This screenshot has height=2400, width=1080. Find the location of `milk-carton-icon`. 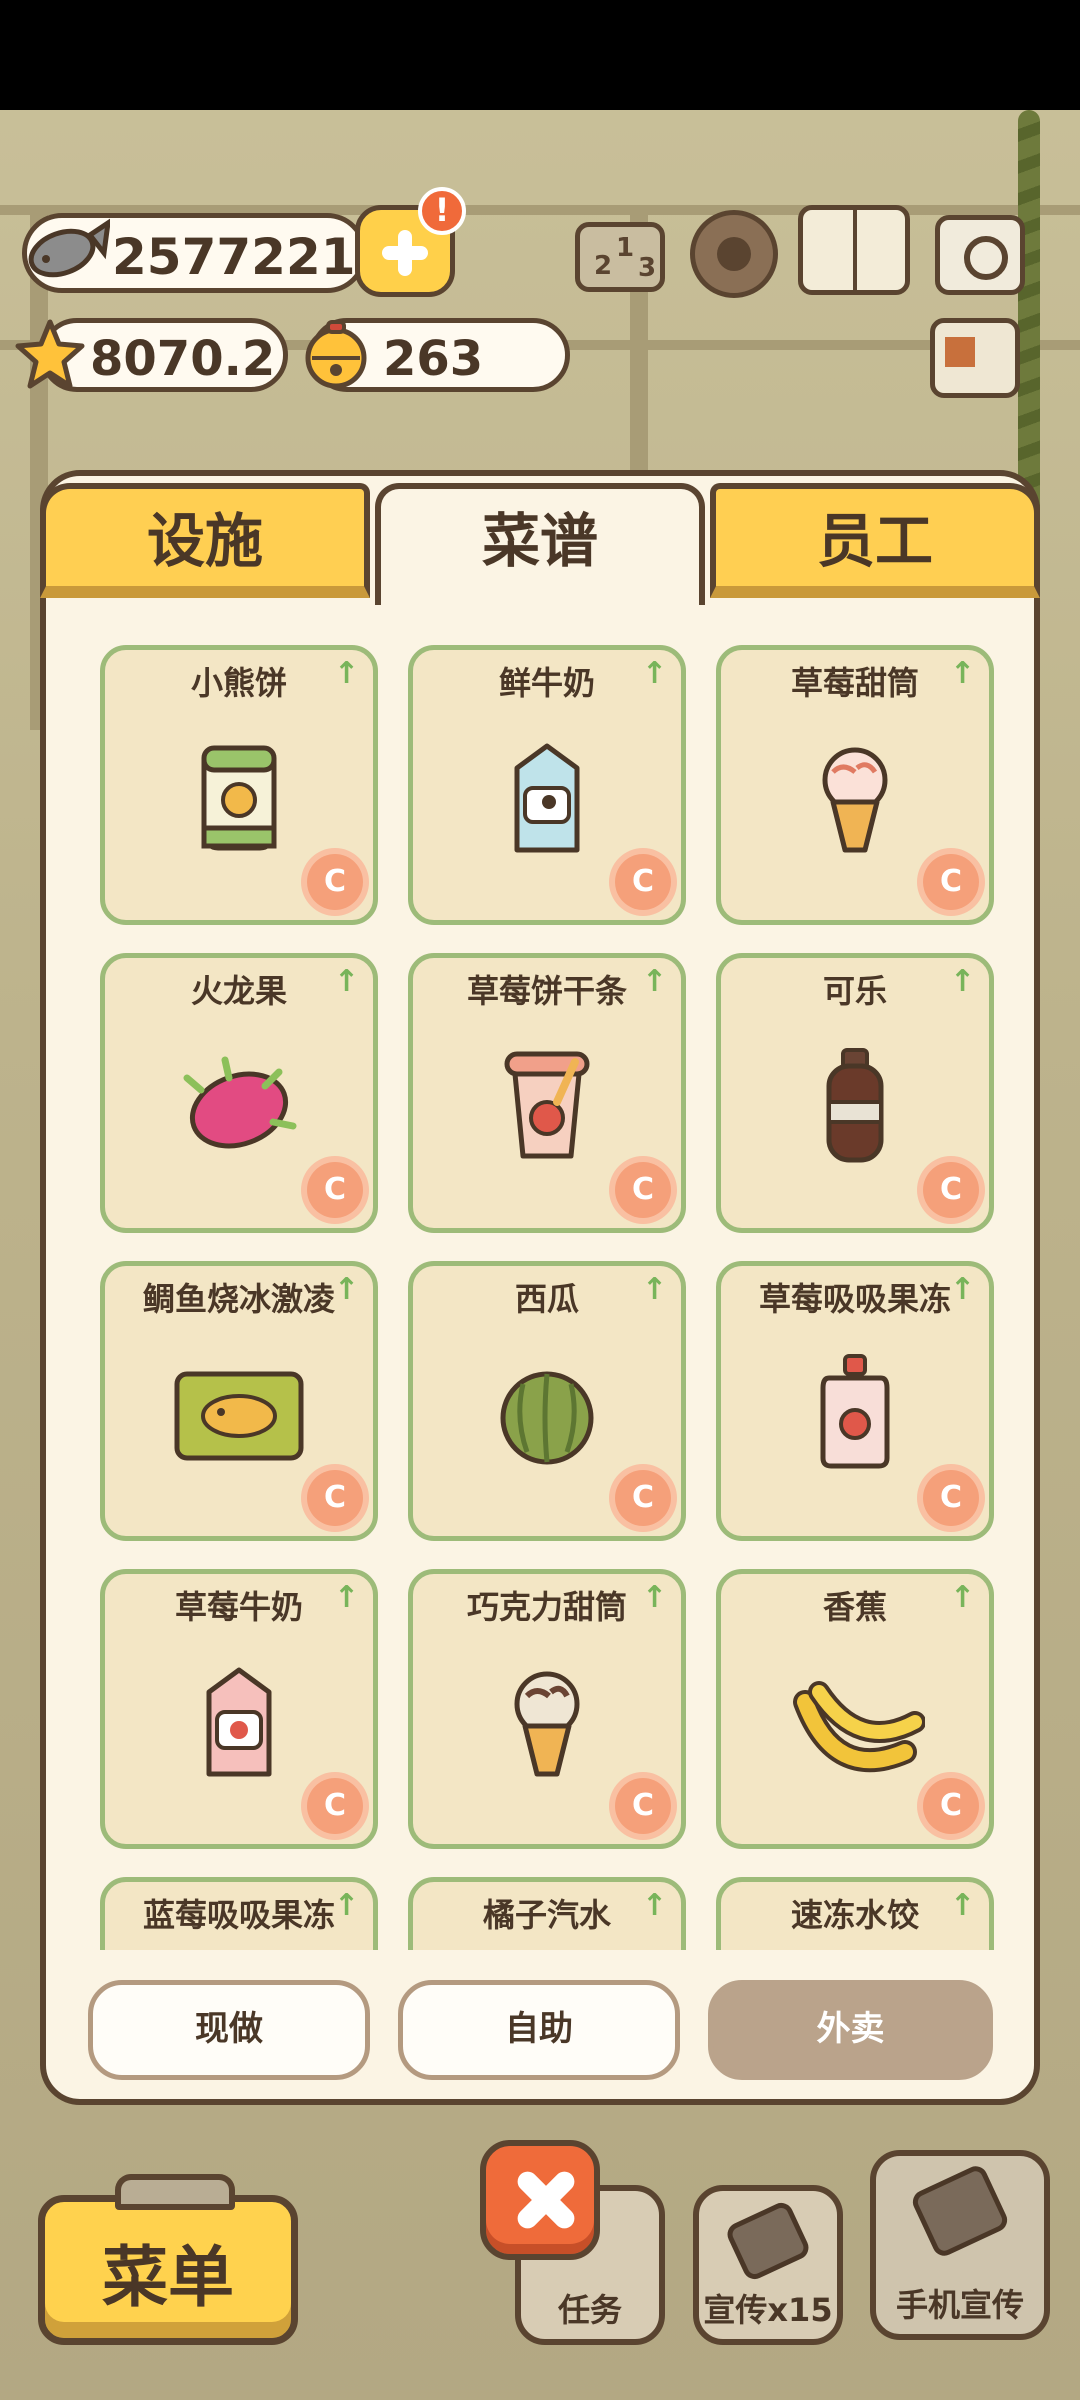

milk-carton-icon is located at coordinates (547, 798).